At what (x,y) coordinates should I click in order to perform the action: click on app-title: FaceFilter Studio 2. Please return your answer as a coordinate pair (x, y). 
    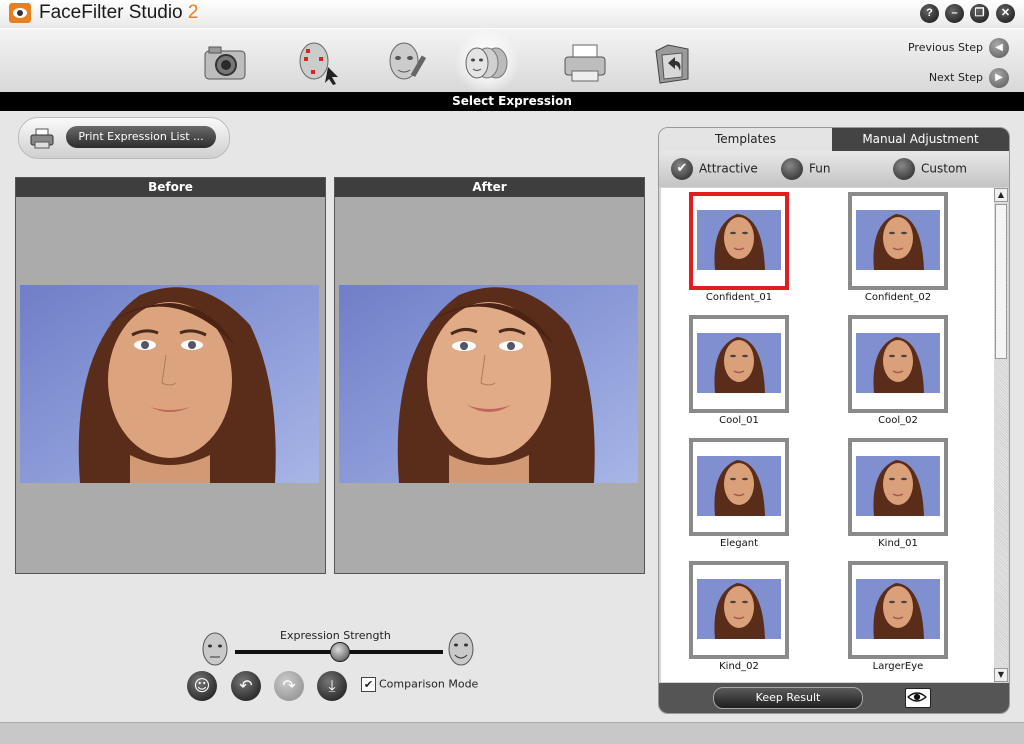
    Looking at the image, I should click on (119, 12).